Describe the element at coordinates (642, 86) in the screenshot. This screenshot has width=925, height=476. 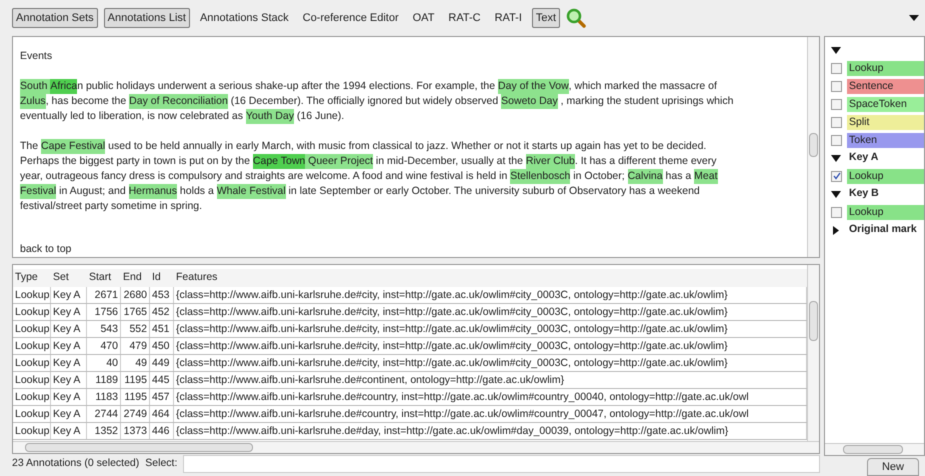
I see `document-text: , which marked the massacre of` at that location.